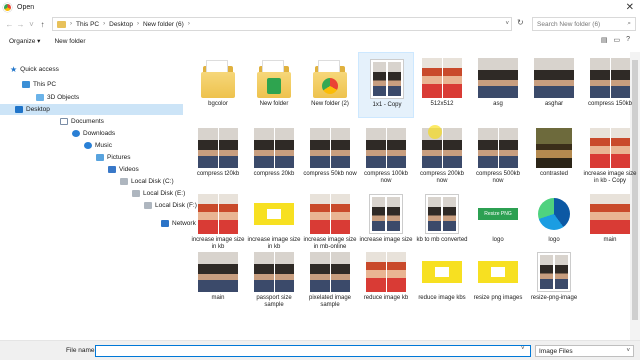 The image size is (640, 360). I want to click on window-title: Open, so click(26, 7).